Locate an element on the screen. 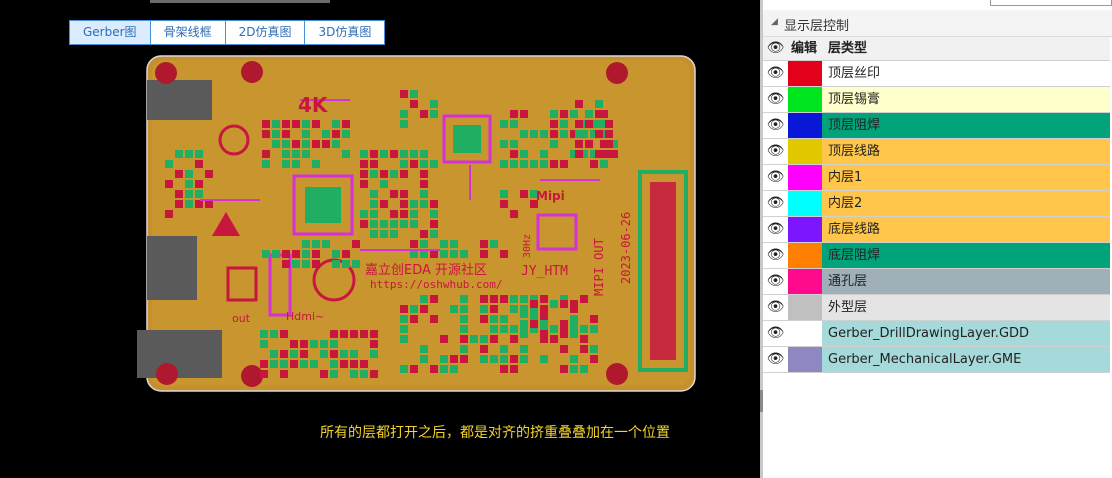 This screenshot has height=478, width=1112. hdmi-connector is located at coordinates (172, 268).